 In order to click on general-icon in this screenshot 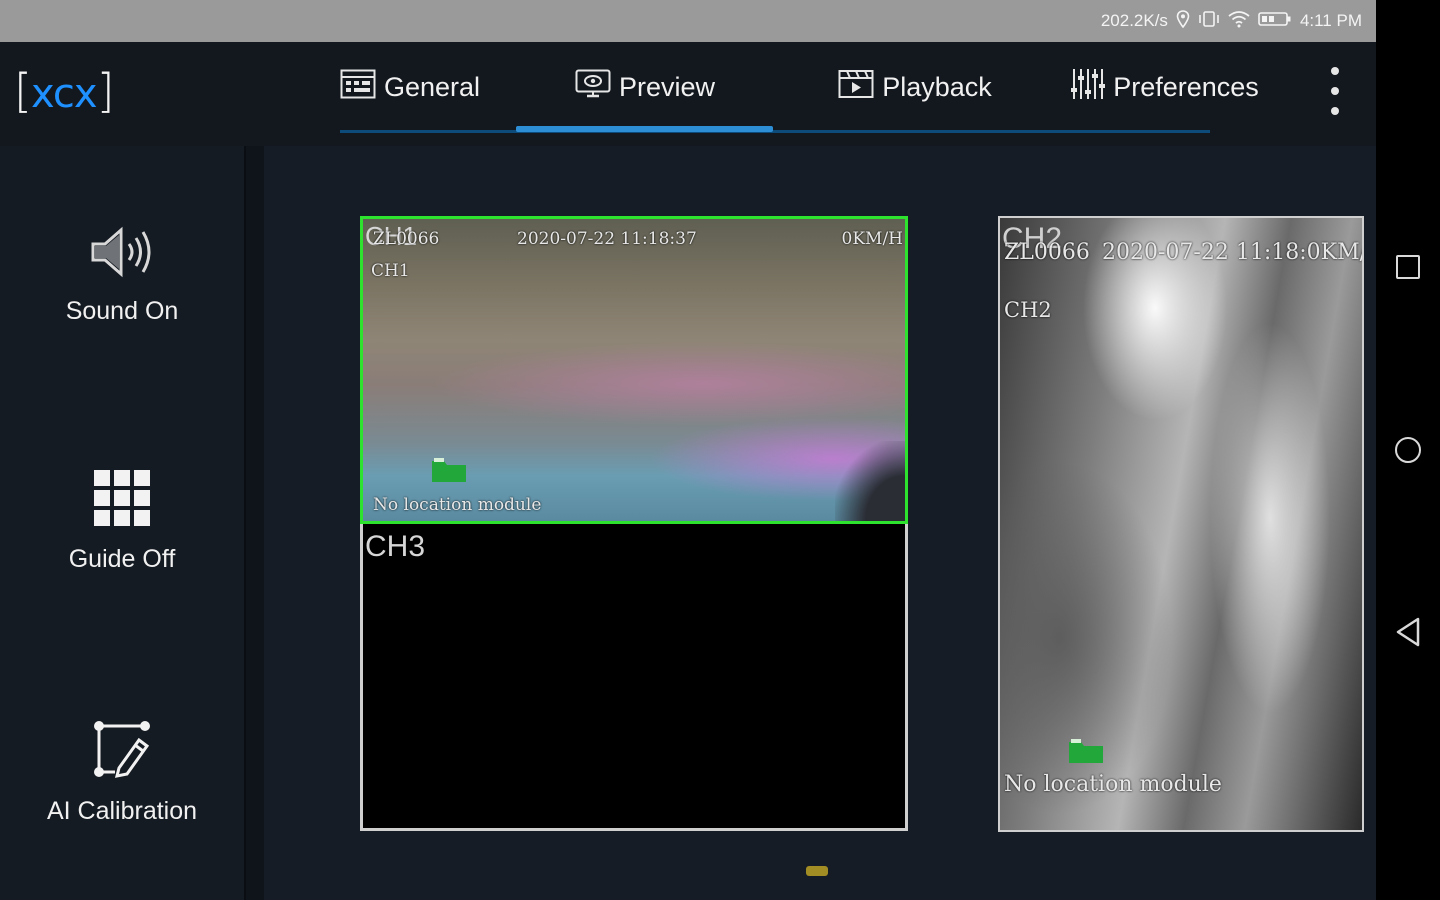, I will do `click(358, 87)`.